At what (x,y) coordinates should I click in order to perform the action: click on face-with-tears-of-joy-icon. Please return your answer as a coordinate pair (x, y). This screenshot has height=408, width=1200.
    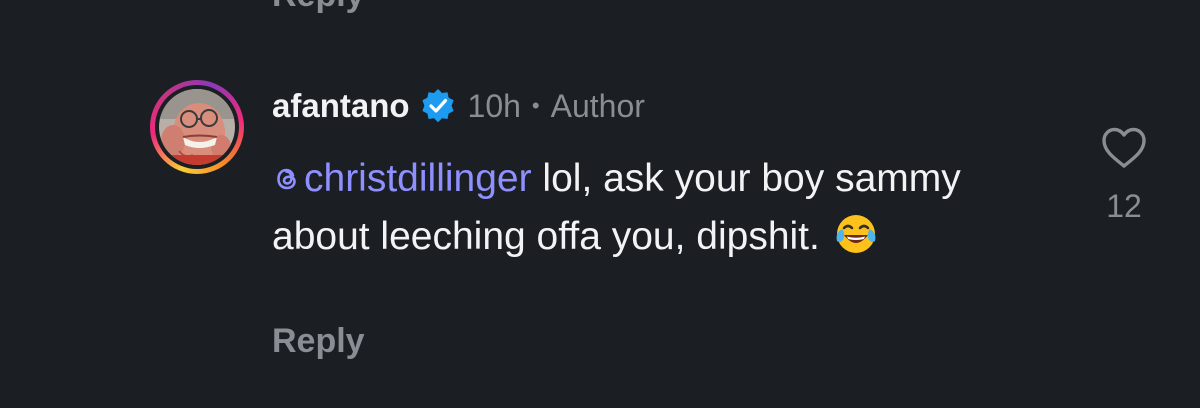
    Looking at the image, I should click on (856, 234).